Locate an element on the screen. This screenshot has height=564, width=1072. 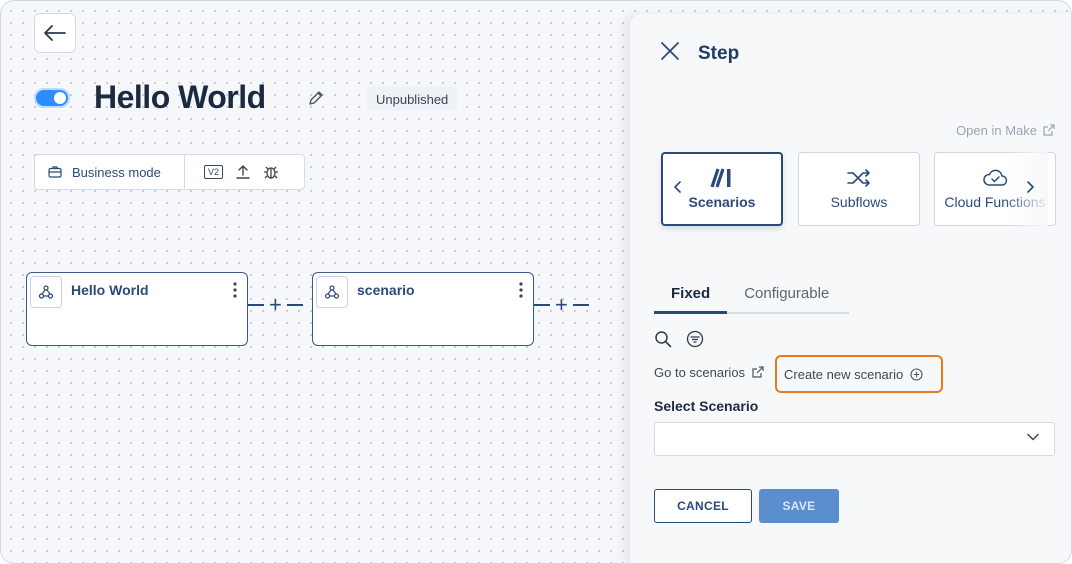
tab-configurable: Configurable is located at coordinates (786, 299).